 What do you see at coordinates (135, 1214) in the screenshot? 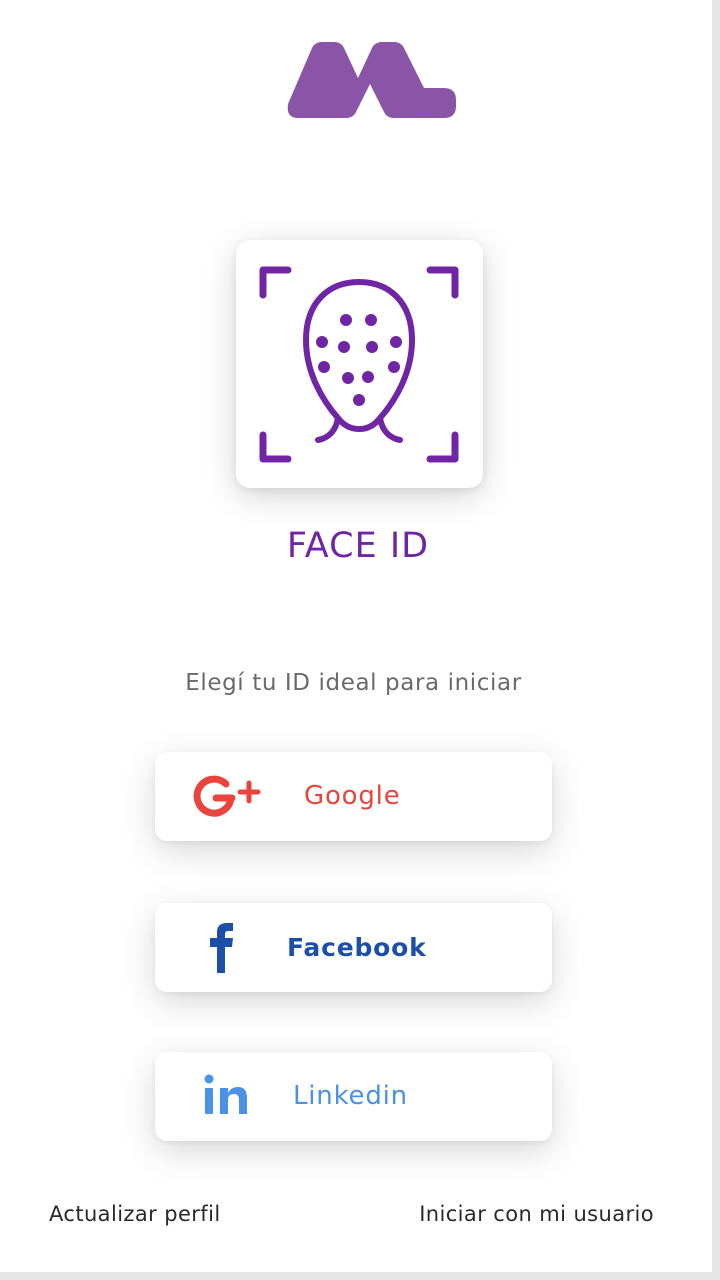
I see `update-profile-link: Actualizar perfil` at bounding box center [135, 1214].